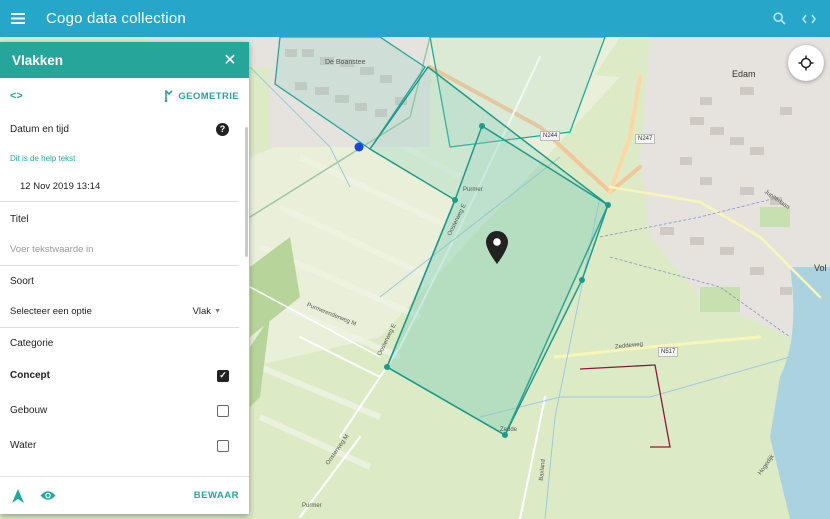 The image size is (830, 519). I want to click on locate-button, so click(806, 63).